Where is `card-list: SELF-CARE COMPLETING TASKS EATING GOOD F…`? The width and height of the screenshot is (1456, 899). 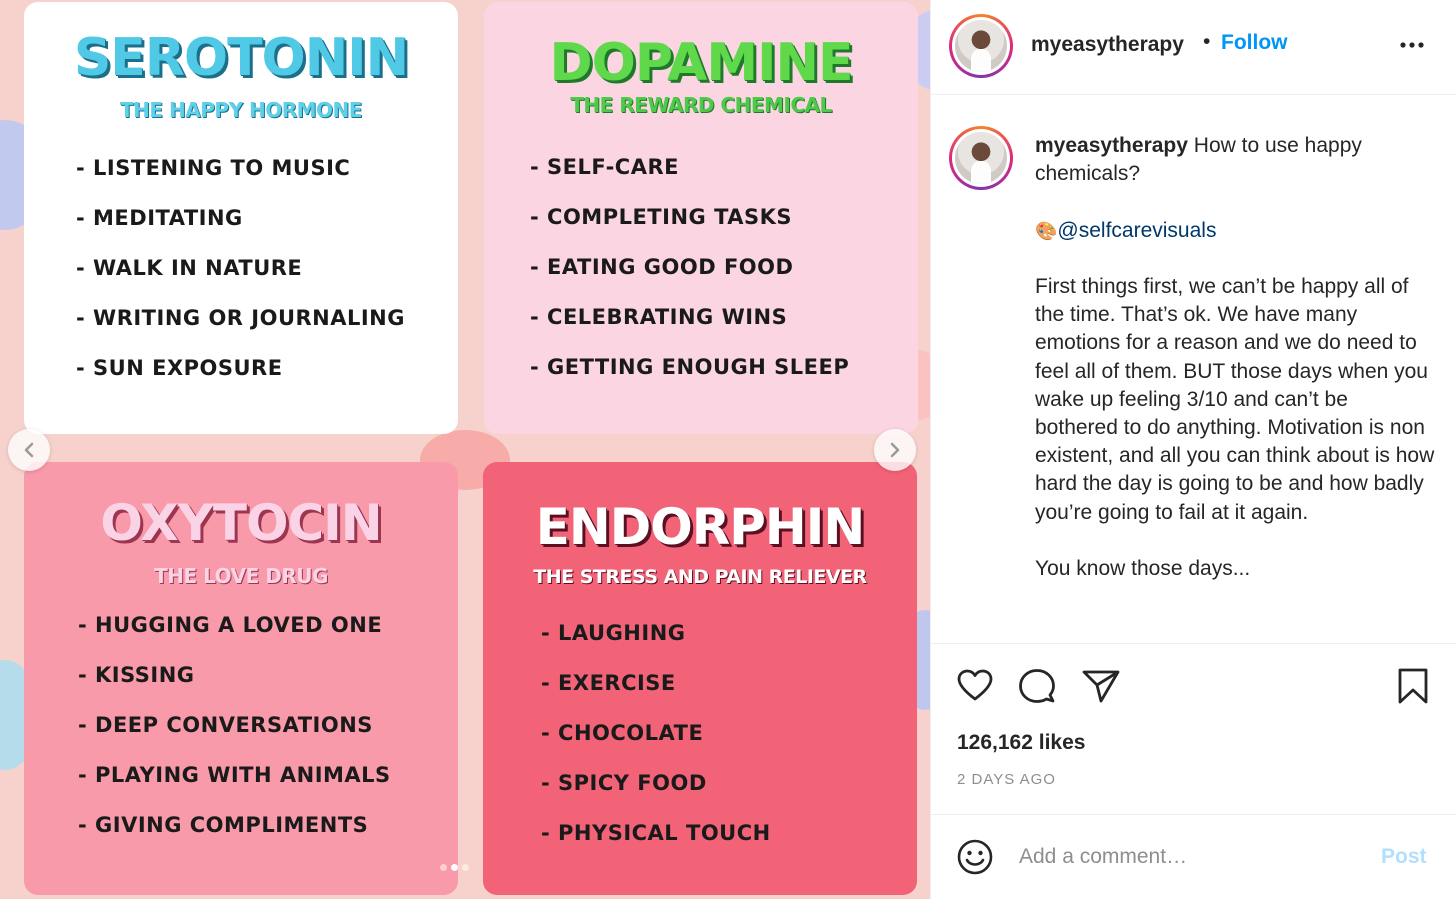
card-list: SELF-CARE COMPLETING TASKS EATING GOOD F… is located at coordinates (689, 278).